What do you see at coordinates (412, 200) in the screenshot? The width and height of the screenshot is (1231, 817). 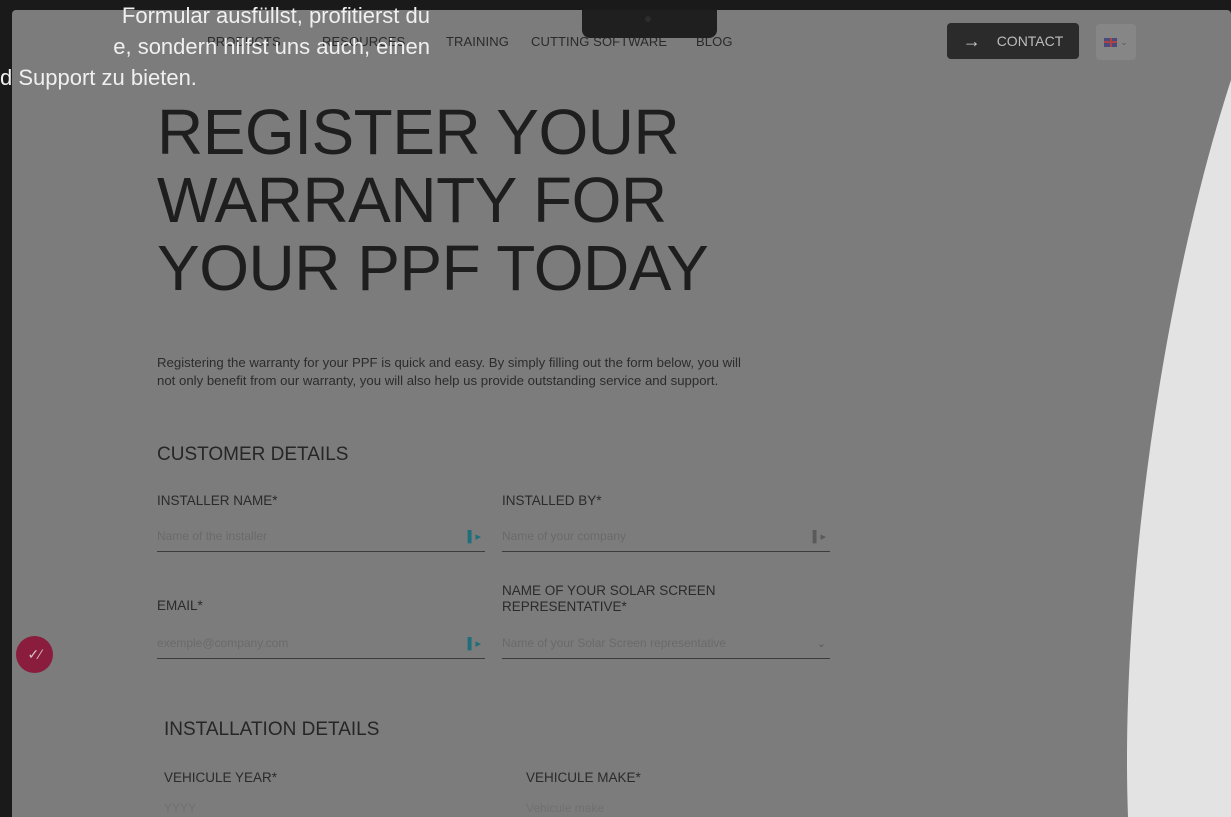 I see `title-line: WARRANTY FOR` at bounding box center [412, 200].